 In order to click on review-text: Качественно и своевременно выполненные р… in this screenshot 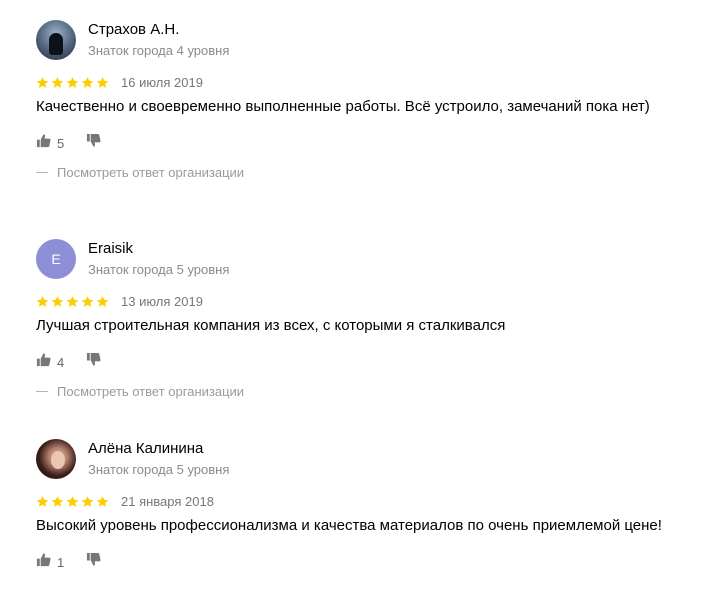, I will do `click(343, 106)`.